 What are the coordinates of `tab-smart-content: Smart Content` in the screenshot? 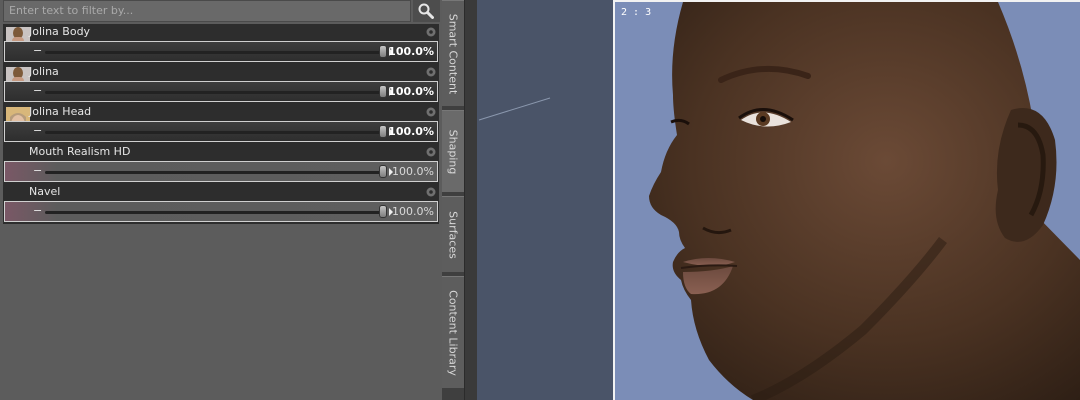 It's located at (453, 53).